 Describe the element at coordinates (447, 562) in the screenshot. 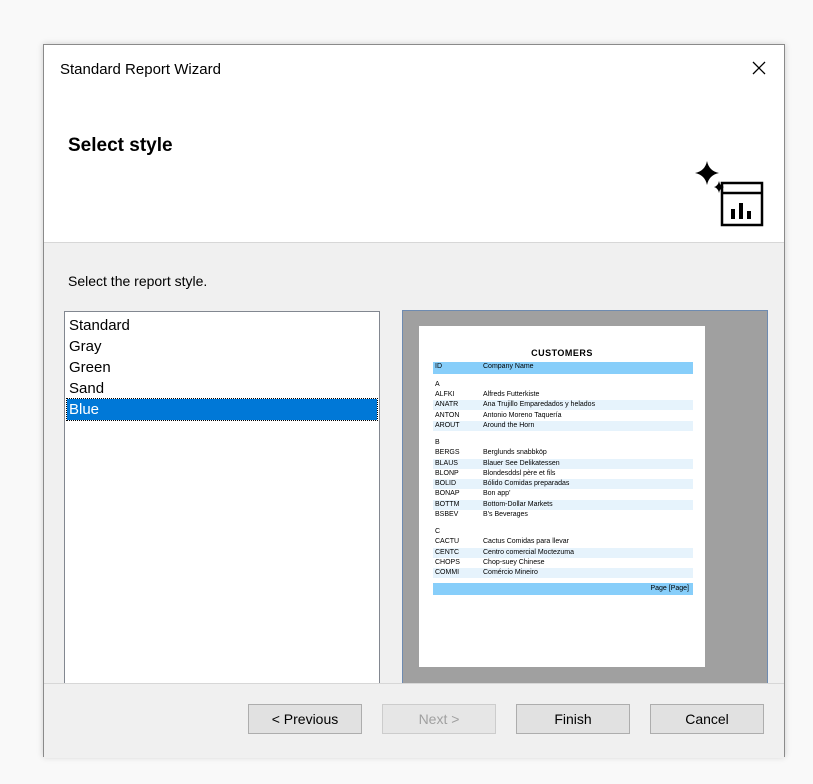

I see `preview-row-id: CHOPS` at that location.